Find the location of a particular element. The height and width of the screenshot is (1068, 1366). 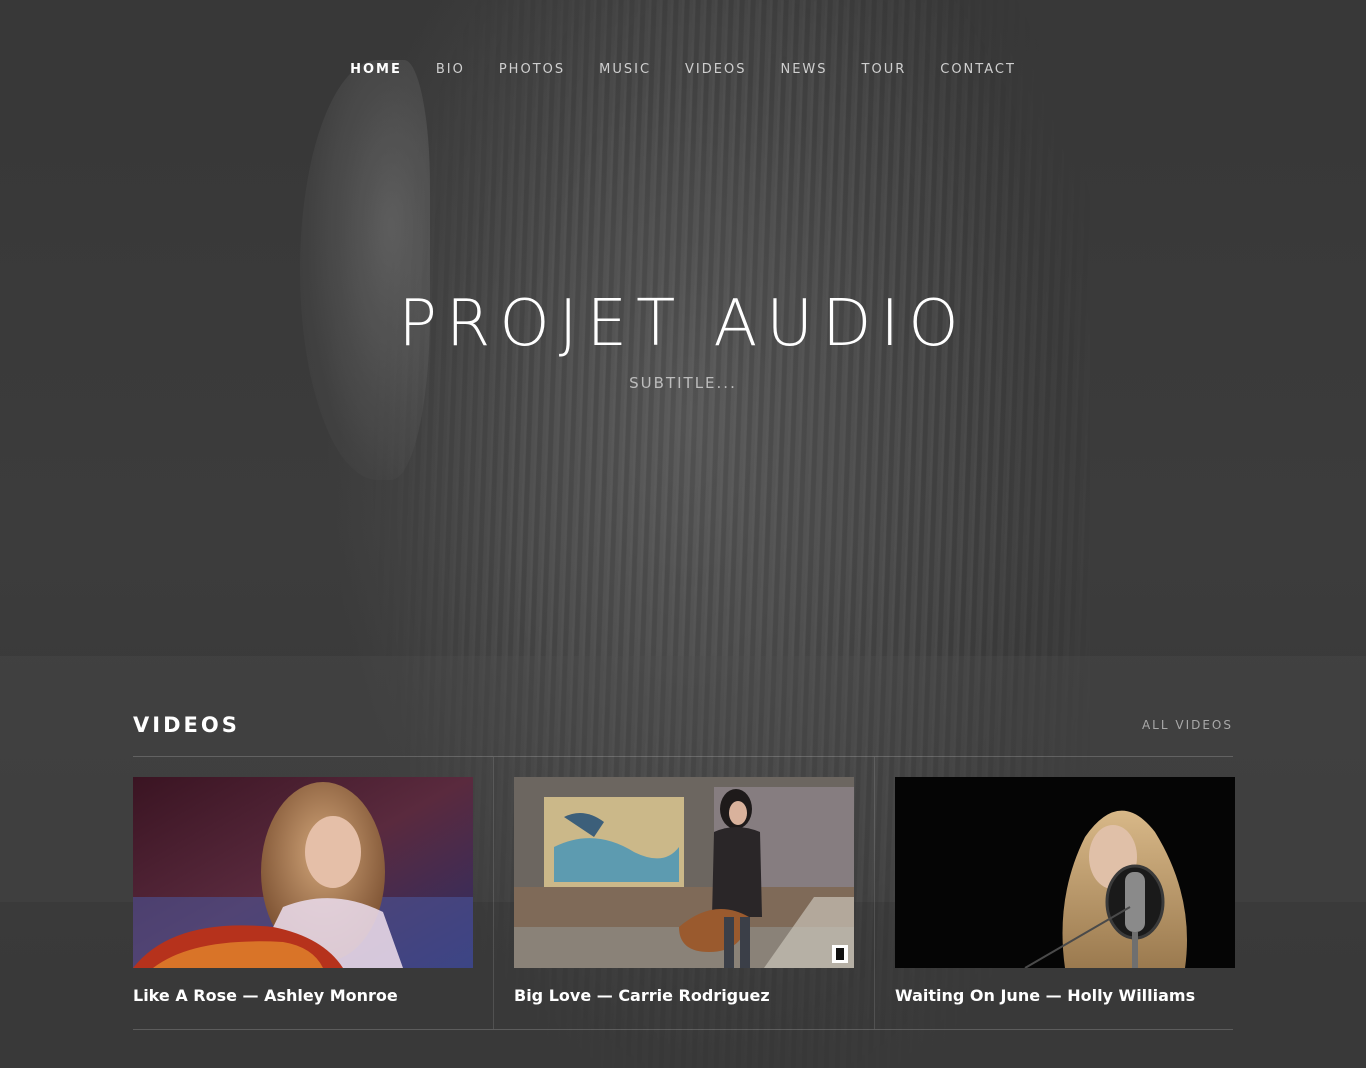

nav-item-photos: PHOTOS is located at coordinates (532, 70).